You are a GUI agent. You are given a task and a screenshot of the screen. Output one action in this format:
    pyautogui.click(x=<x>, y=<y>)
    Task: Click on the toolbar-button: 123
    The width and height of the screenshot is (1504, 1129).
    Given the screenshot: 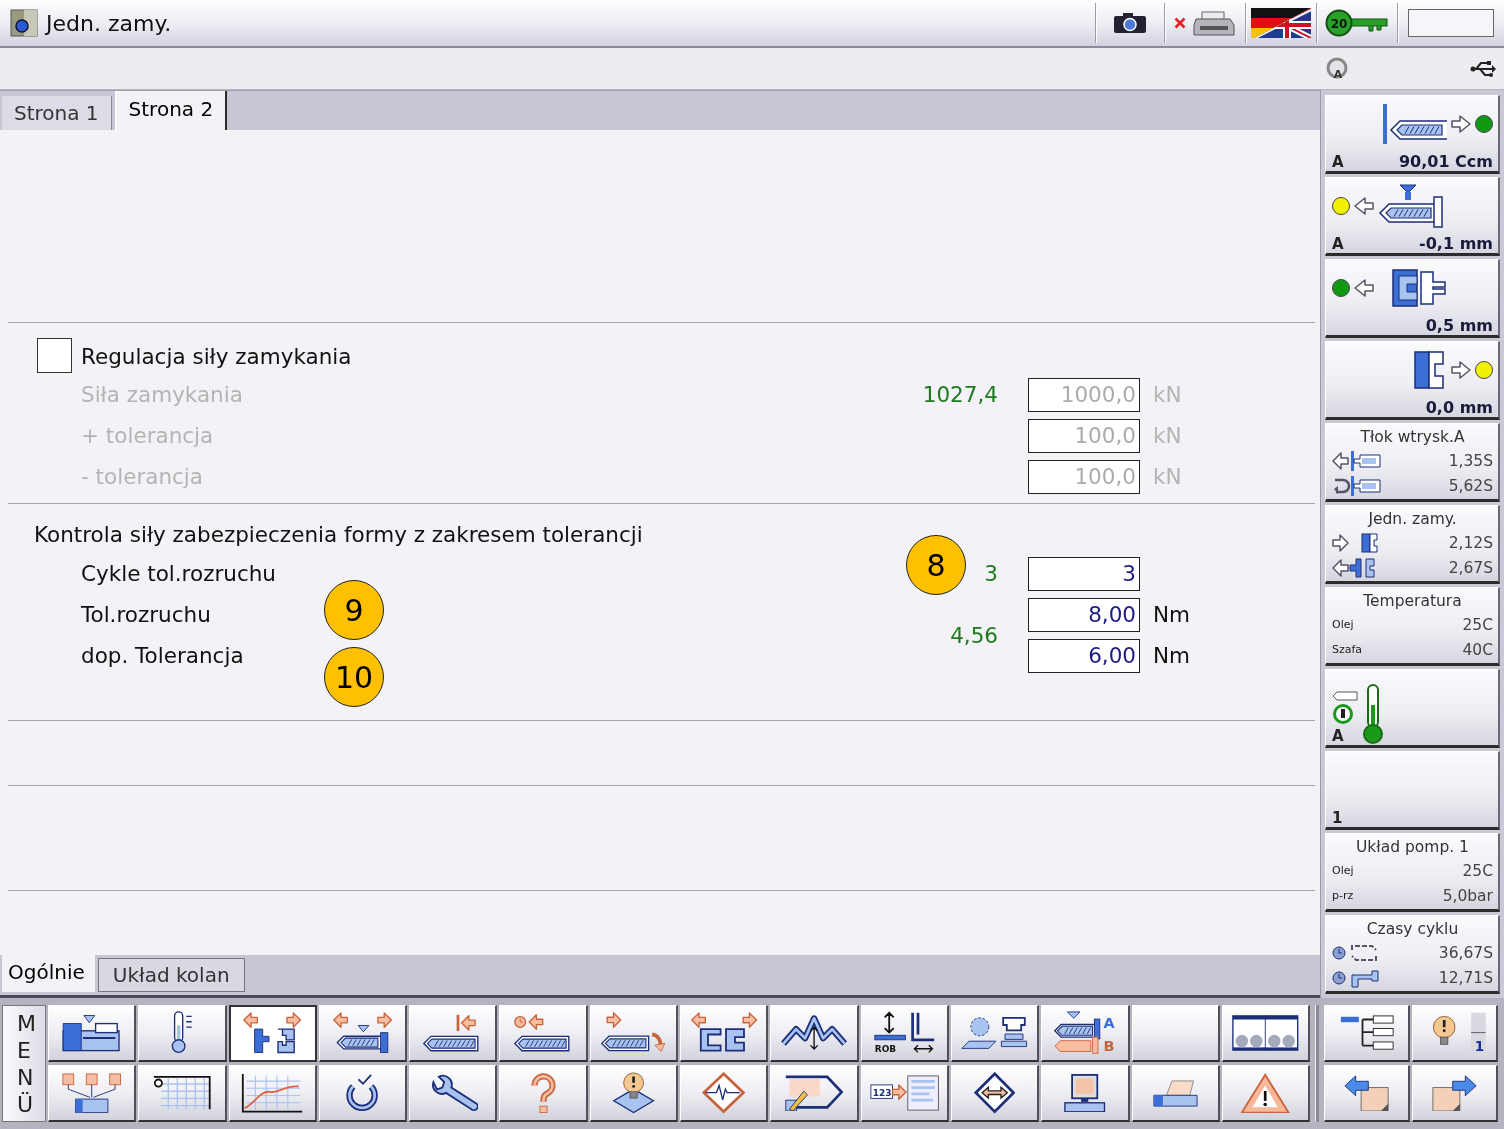 What is the action you would take?
    pyautogui.click(x=904, y=1093)
    